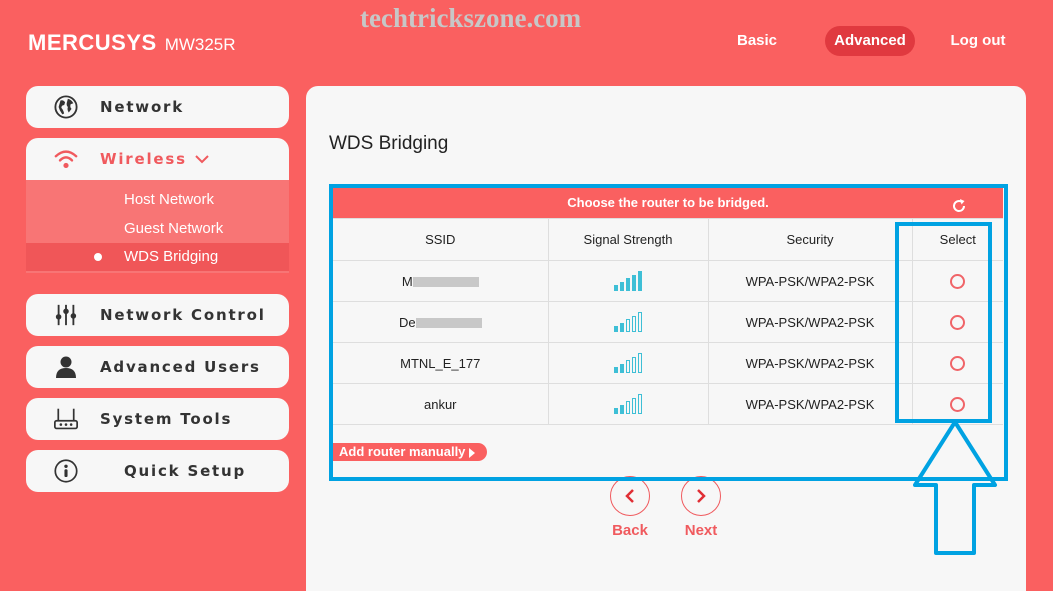  I want to click on submenu-wds-bridging: WDS Bridging, so click(157, 257).